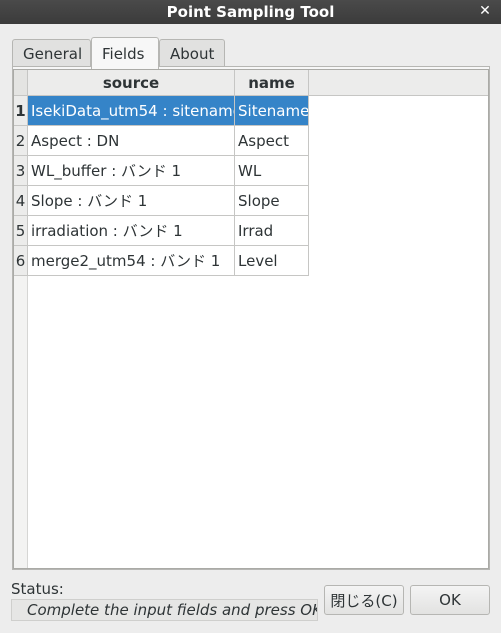  I want to click on ok-button: OK, so click(450, 600).